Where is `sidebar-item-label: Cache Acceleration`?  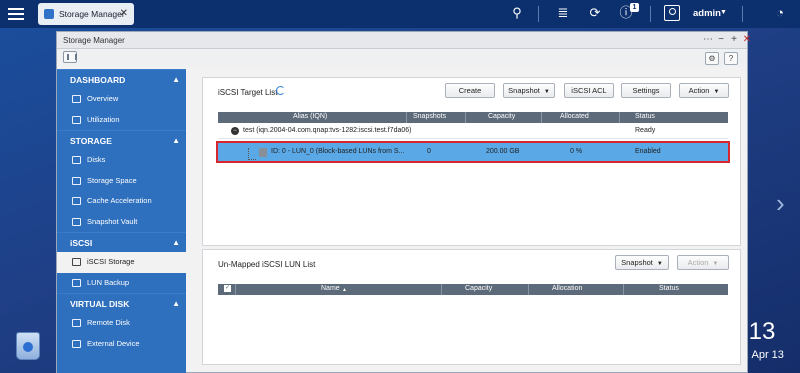
sidebar-item-label: Cache Acceleration is located at coordinates (119, 200).